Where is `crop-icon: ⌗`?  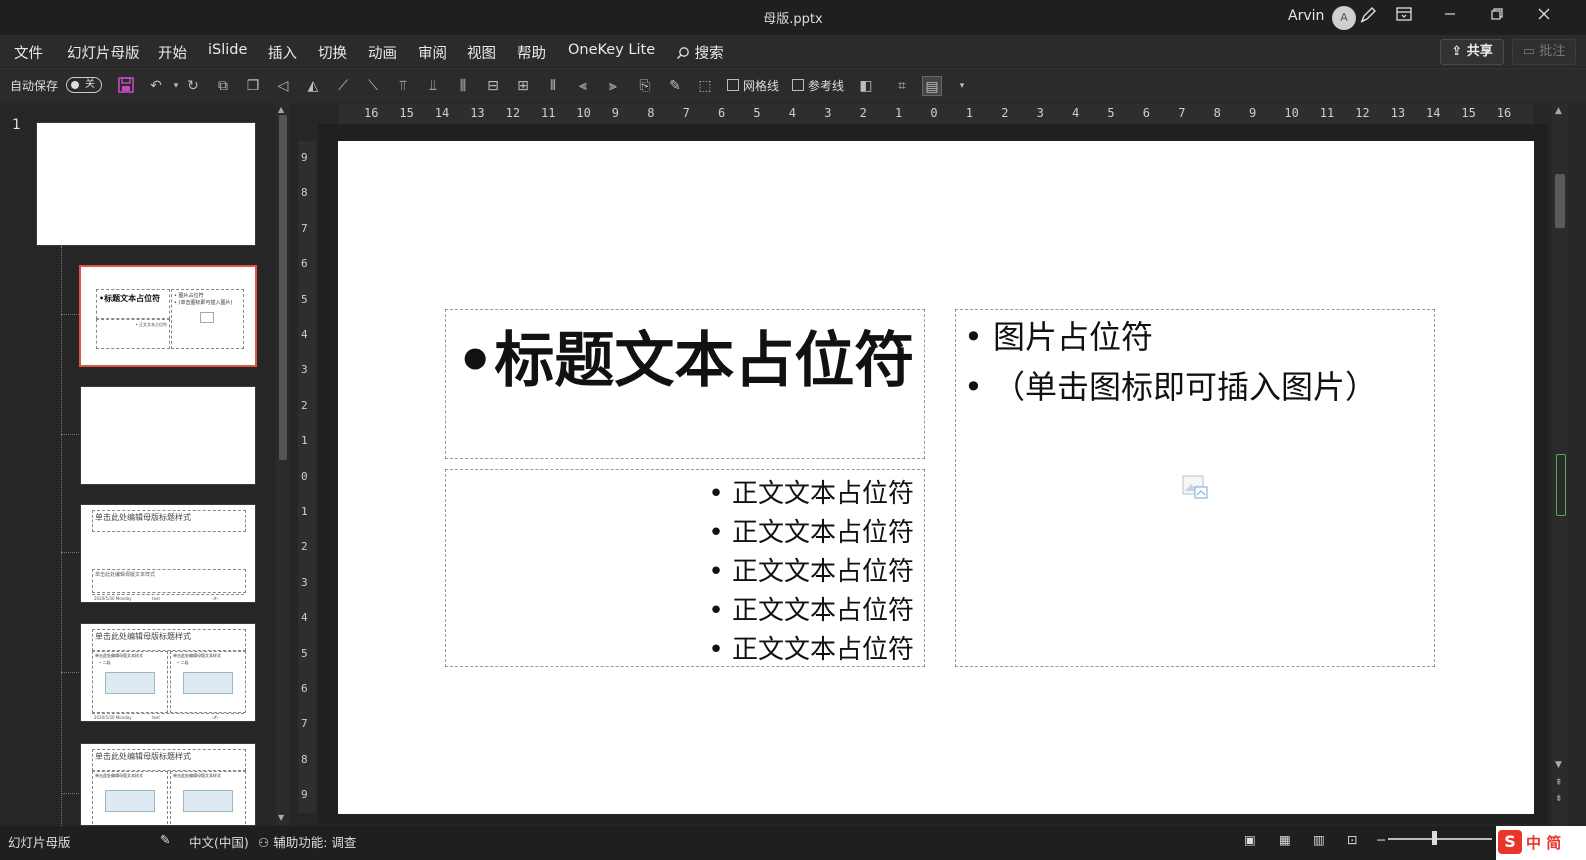
crop-icon: ⌗ is located at coordinates (902, 86).